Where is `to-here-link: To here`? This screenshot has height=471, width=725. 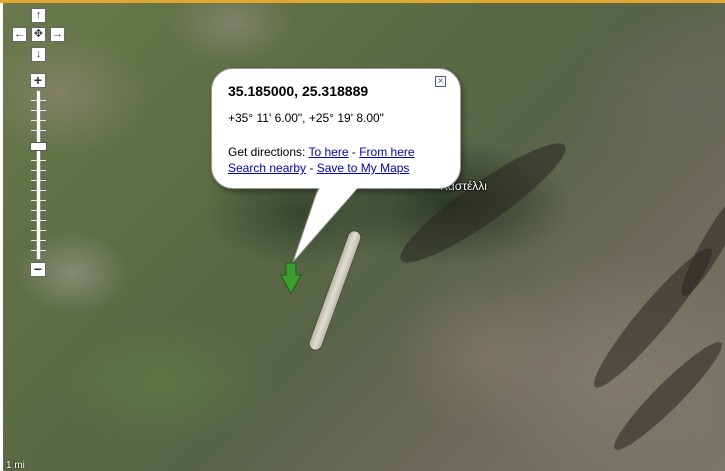
to-here-link: To here is located at coordinates (329, 152).